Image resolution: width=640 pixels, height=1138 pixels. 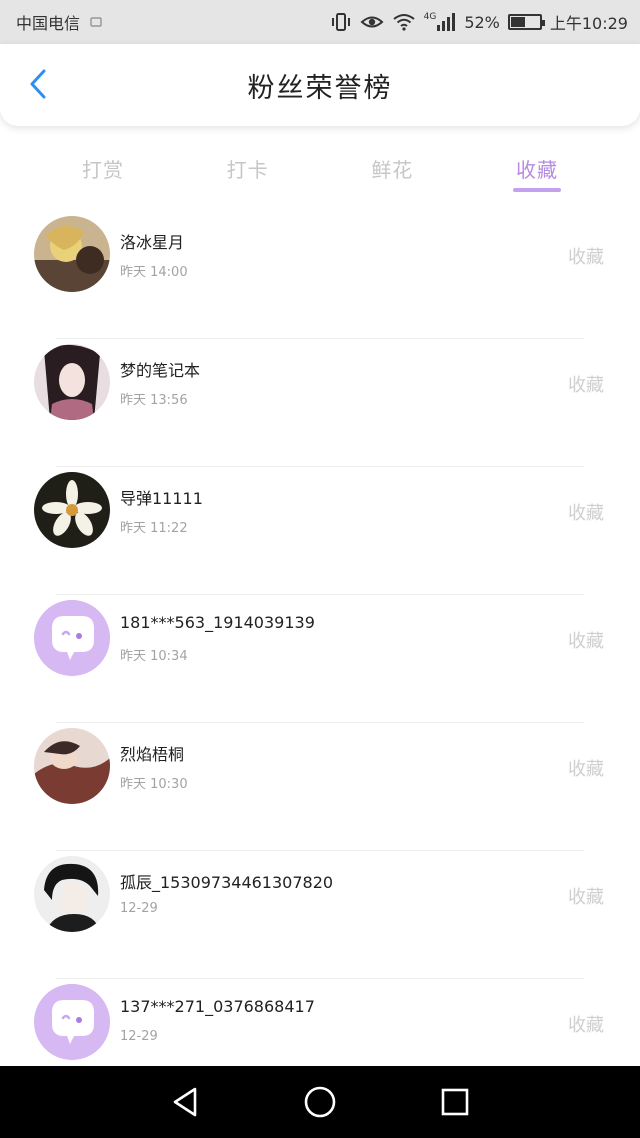 I want to click on network-type-label: 4G, so click(x=430, y=17).